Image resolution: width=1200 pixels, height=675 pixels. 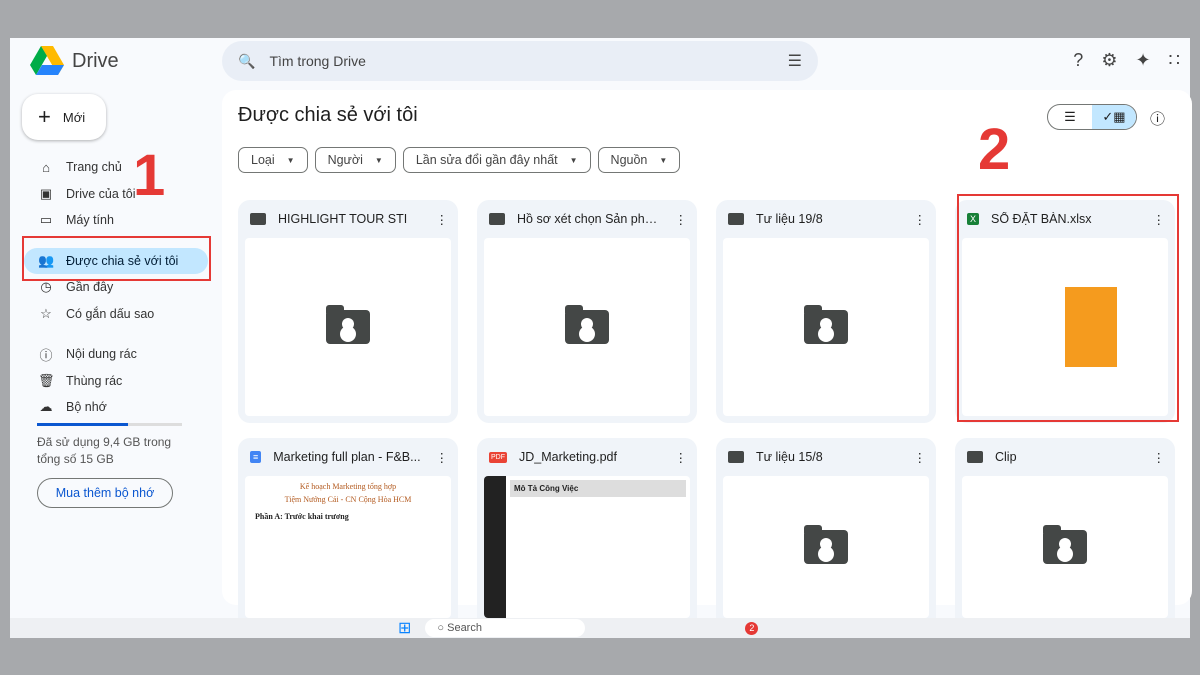 I want to click on label: Drive của tôi, so click(x=101, y=193).